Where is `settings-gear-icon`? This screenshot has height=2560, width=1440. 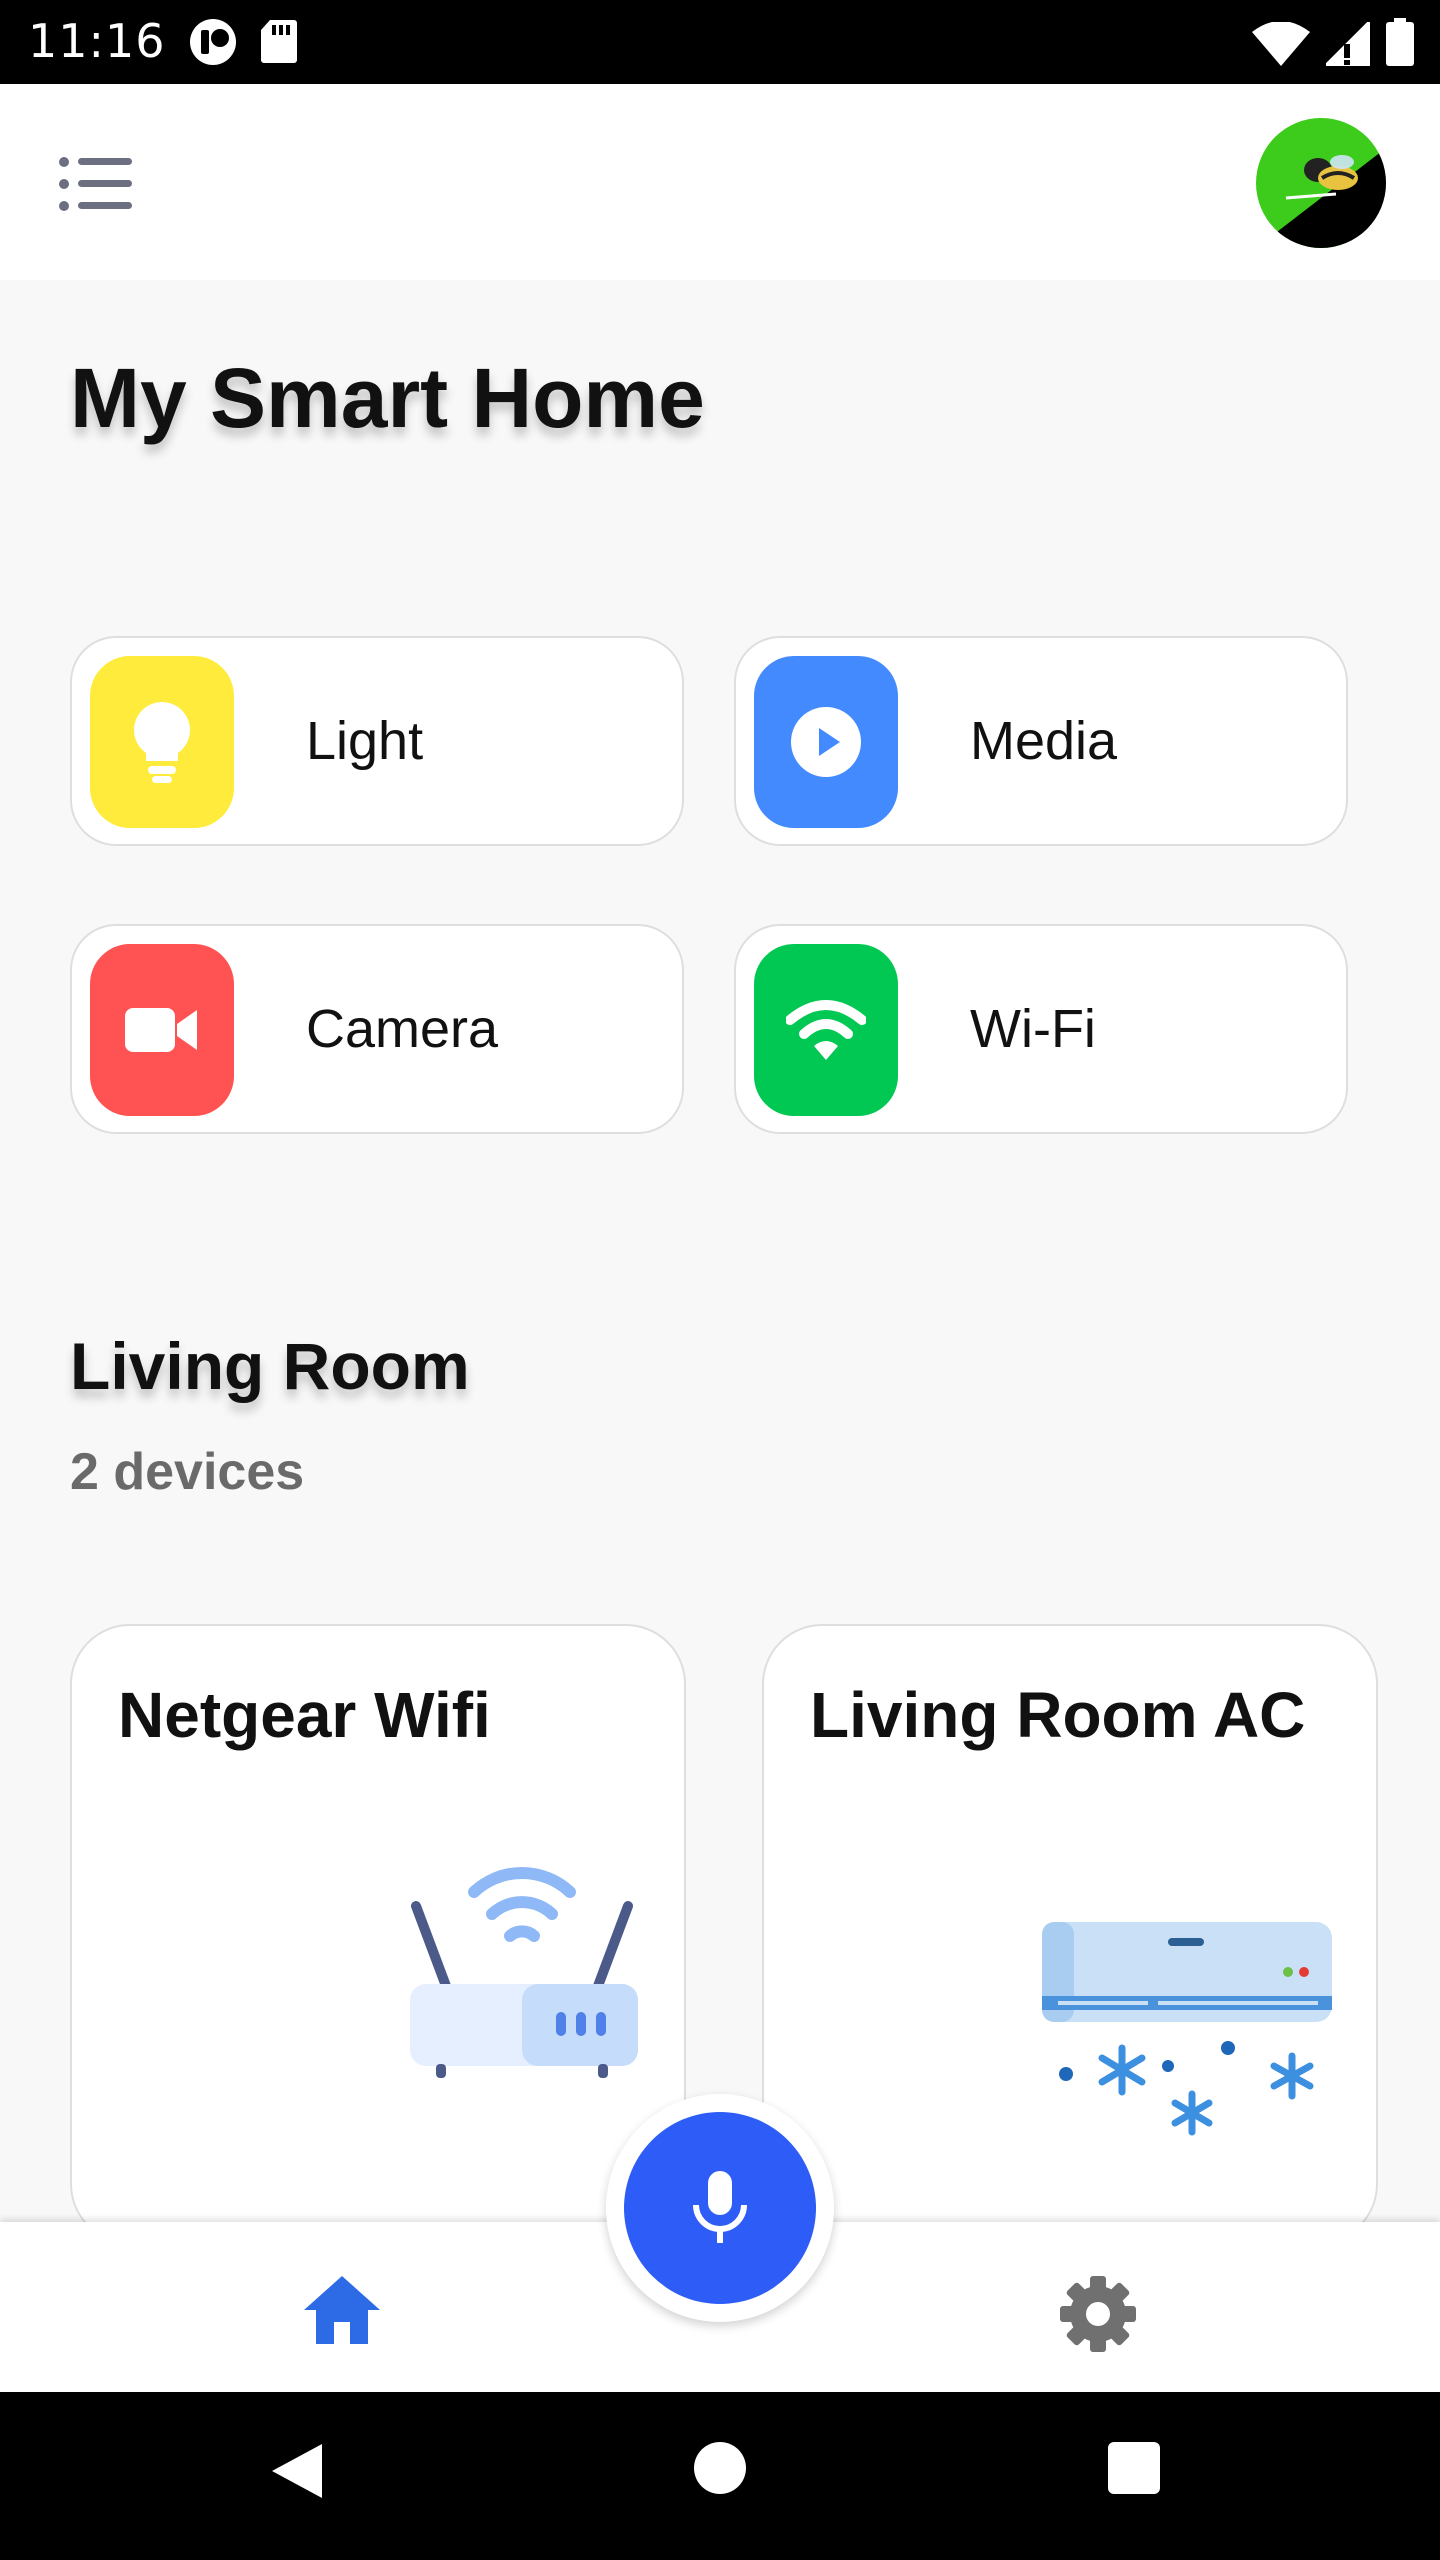 settings-gear-icon is located at coordinates (1098, 2314).